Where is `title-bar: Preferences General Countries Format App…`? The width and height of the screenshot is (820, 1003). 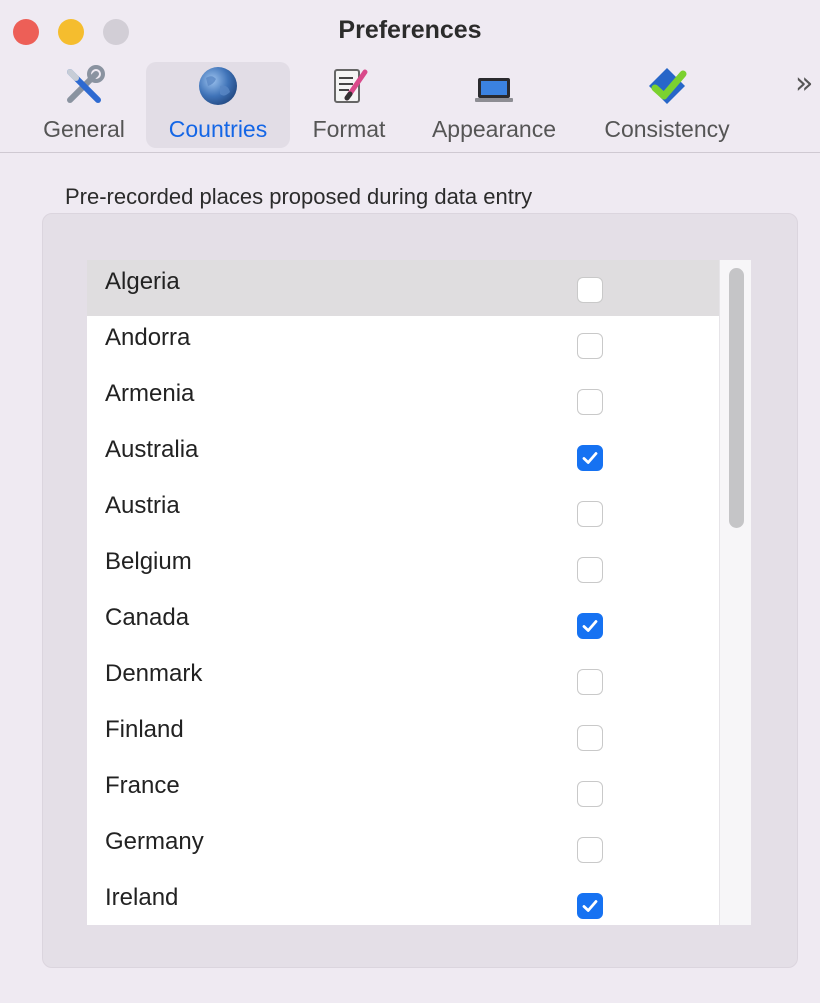 title-bar: Preferences General Countries Format App… is located at coordinates (410, 75).